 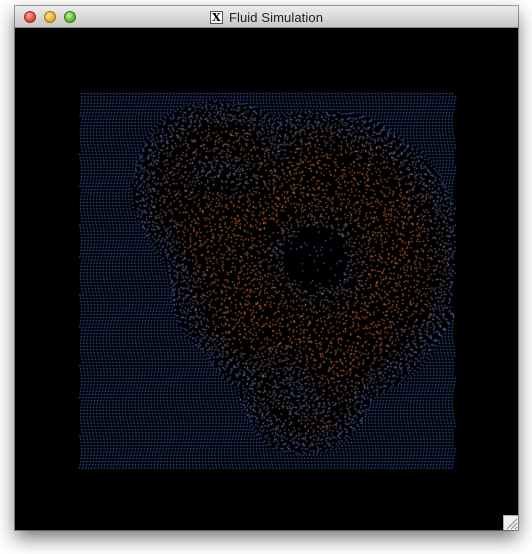 I want to click on title-container: X Fluid Simulation, so click(x=266, y=17).